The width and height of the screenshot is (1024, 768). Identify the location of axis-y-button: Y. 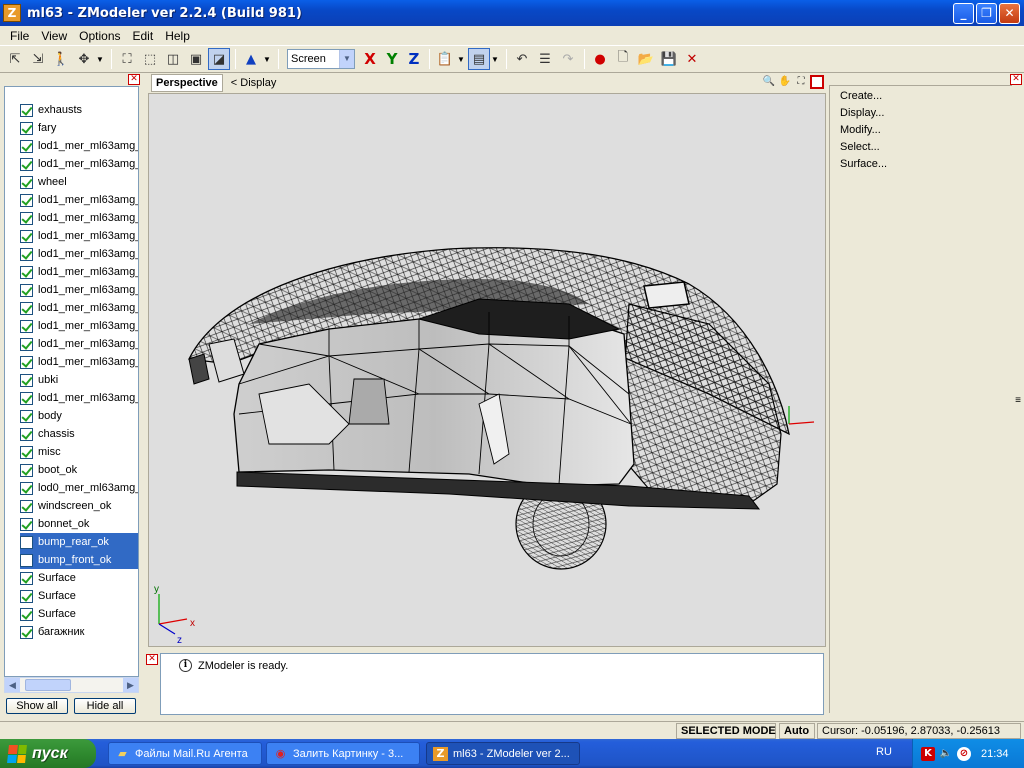
(392, 59).